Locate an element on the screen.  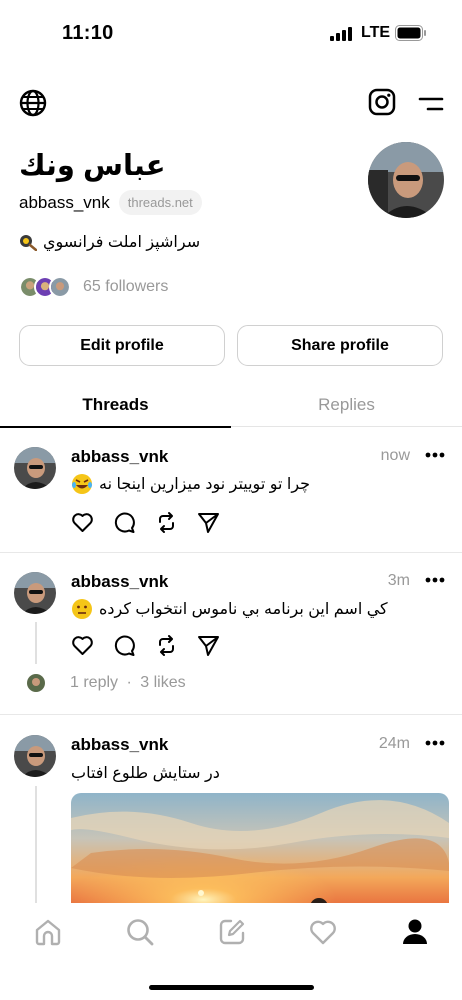
network-label: LTE is located at coordinates (376, 32).